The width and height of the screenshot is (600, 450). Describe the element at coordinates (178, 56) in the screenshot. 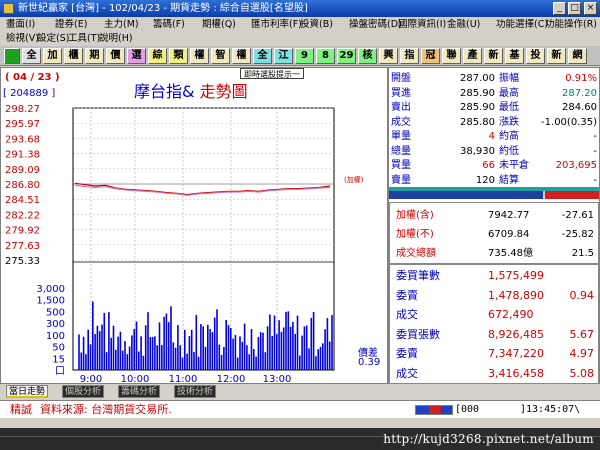

I see `toolbar-button: 類` at that location.